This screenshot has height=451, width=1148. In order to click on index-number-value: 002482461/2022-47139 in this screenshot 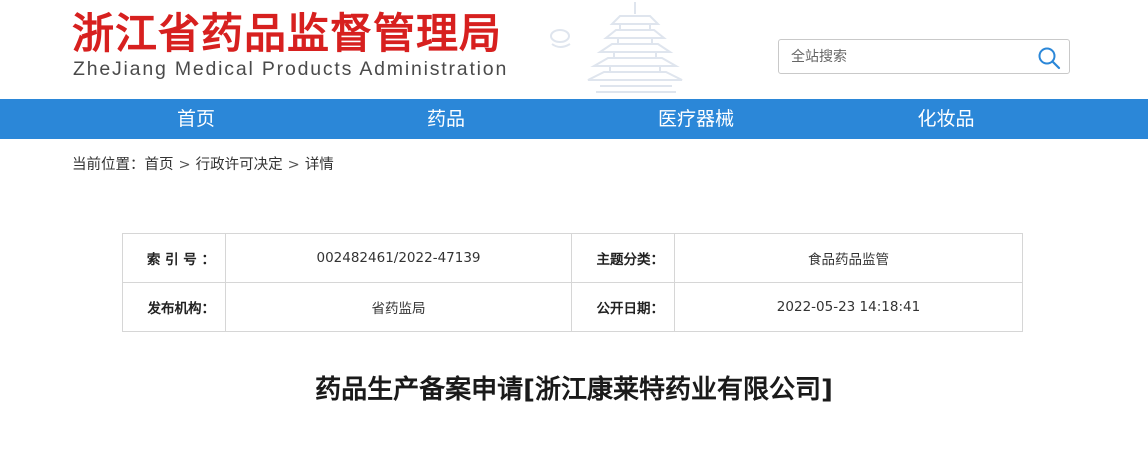, I will do `click(398, 258)`.